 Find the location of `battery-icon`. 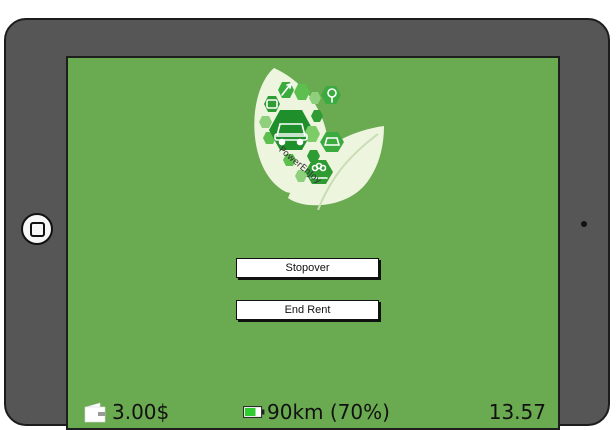

battery-icon is located at coordinates (254, 412).